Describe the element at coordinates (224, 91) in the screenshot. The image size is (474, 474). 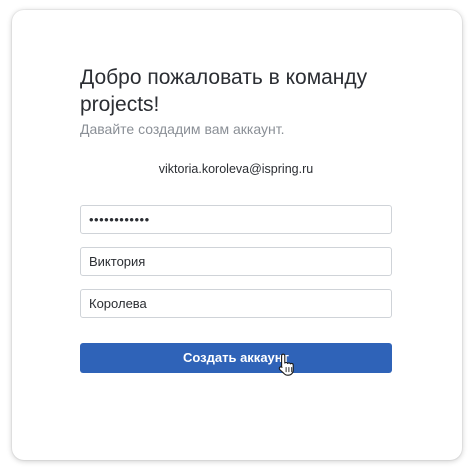
I see `page-title: Добро пожаловать в команду projects!` at that location.